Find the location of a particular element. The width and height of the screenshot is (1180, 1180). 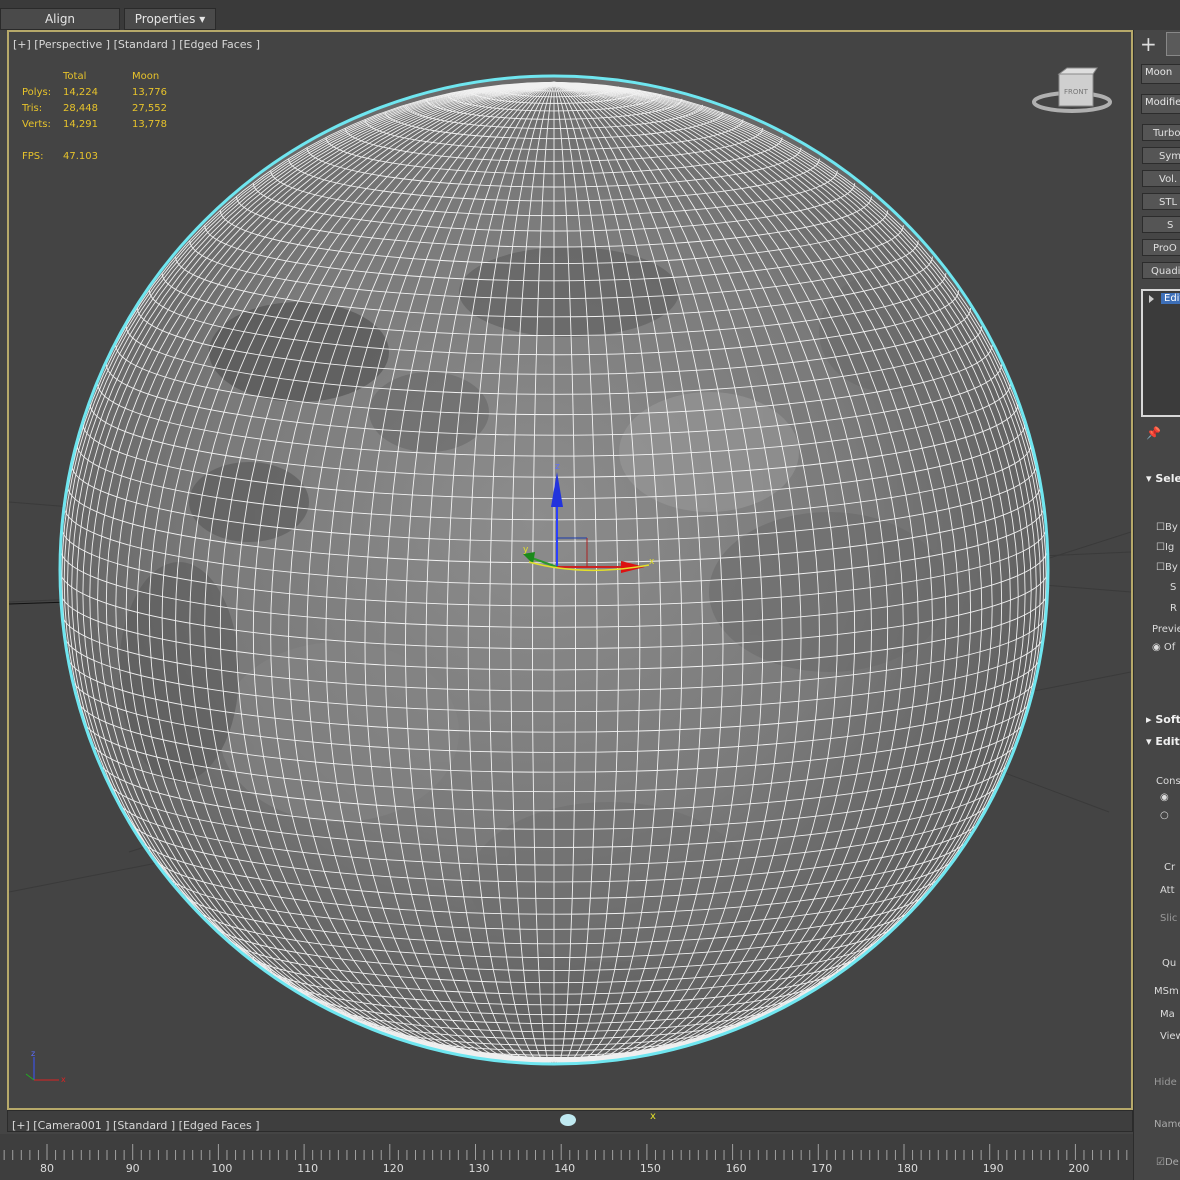

view-align-button: View is located at coordinates (1170, 1036).